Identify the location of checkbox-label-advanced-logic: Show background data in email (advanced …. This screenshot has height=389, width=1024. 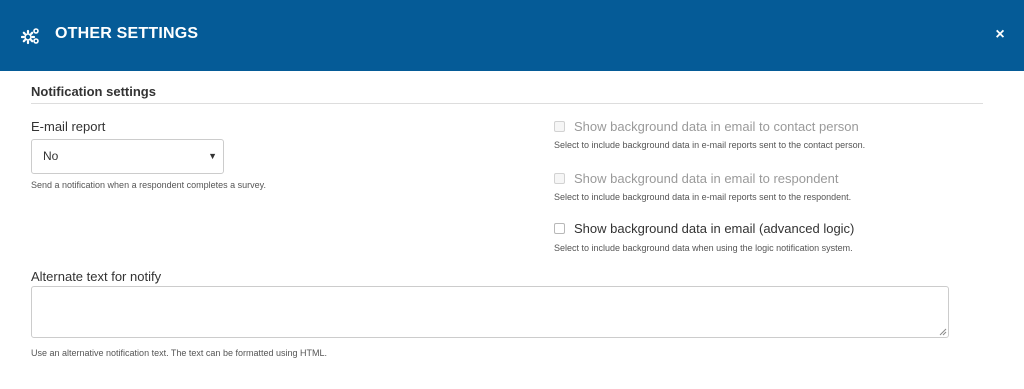
(714, 228).